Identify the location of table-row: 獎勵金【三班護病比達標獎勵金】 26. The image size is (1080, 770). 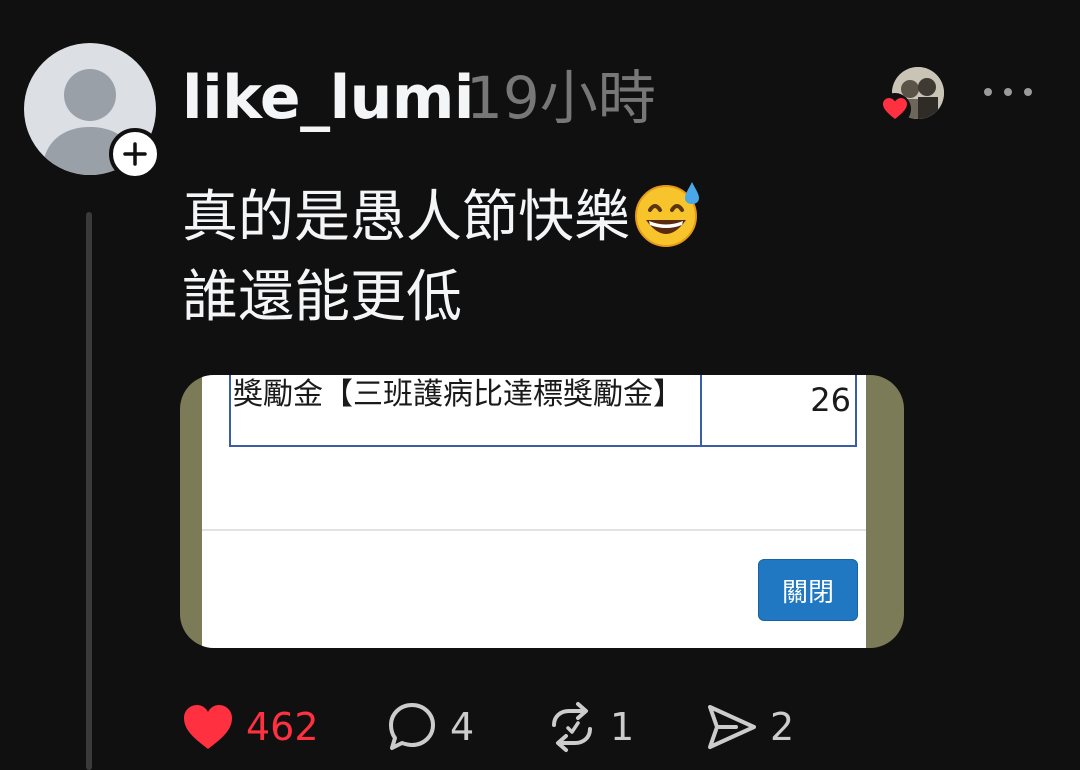
(543, 411).